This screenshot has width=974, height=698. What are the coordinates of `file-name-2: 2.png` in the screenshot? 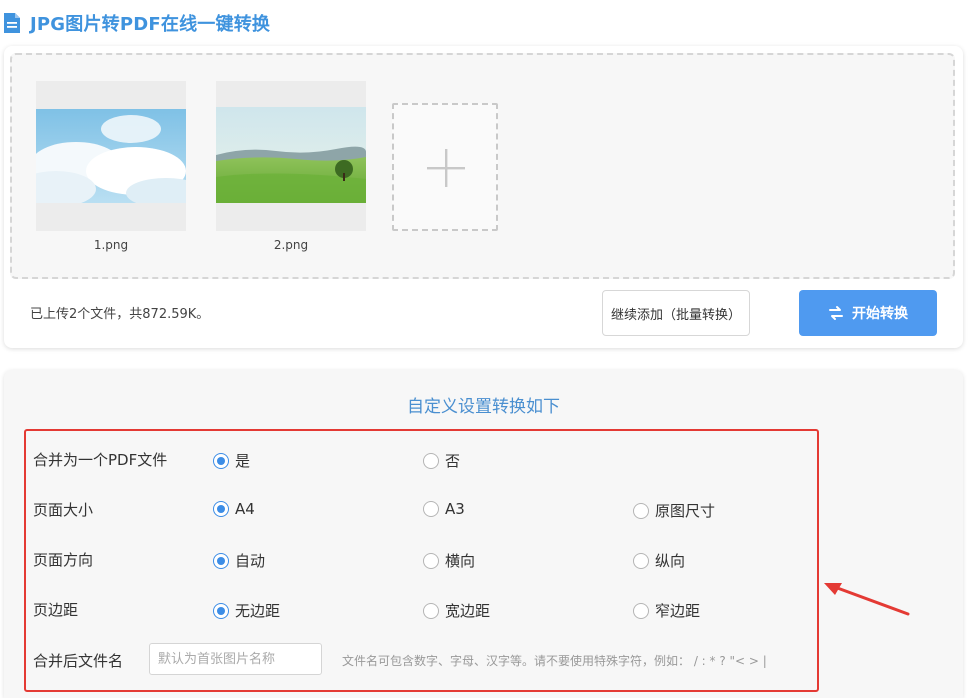 It's located at (291, 245).